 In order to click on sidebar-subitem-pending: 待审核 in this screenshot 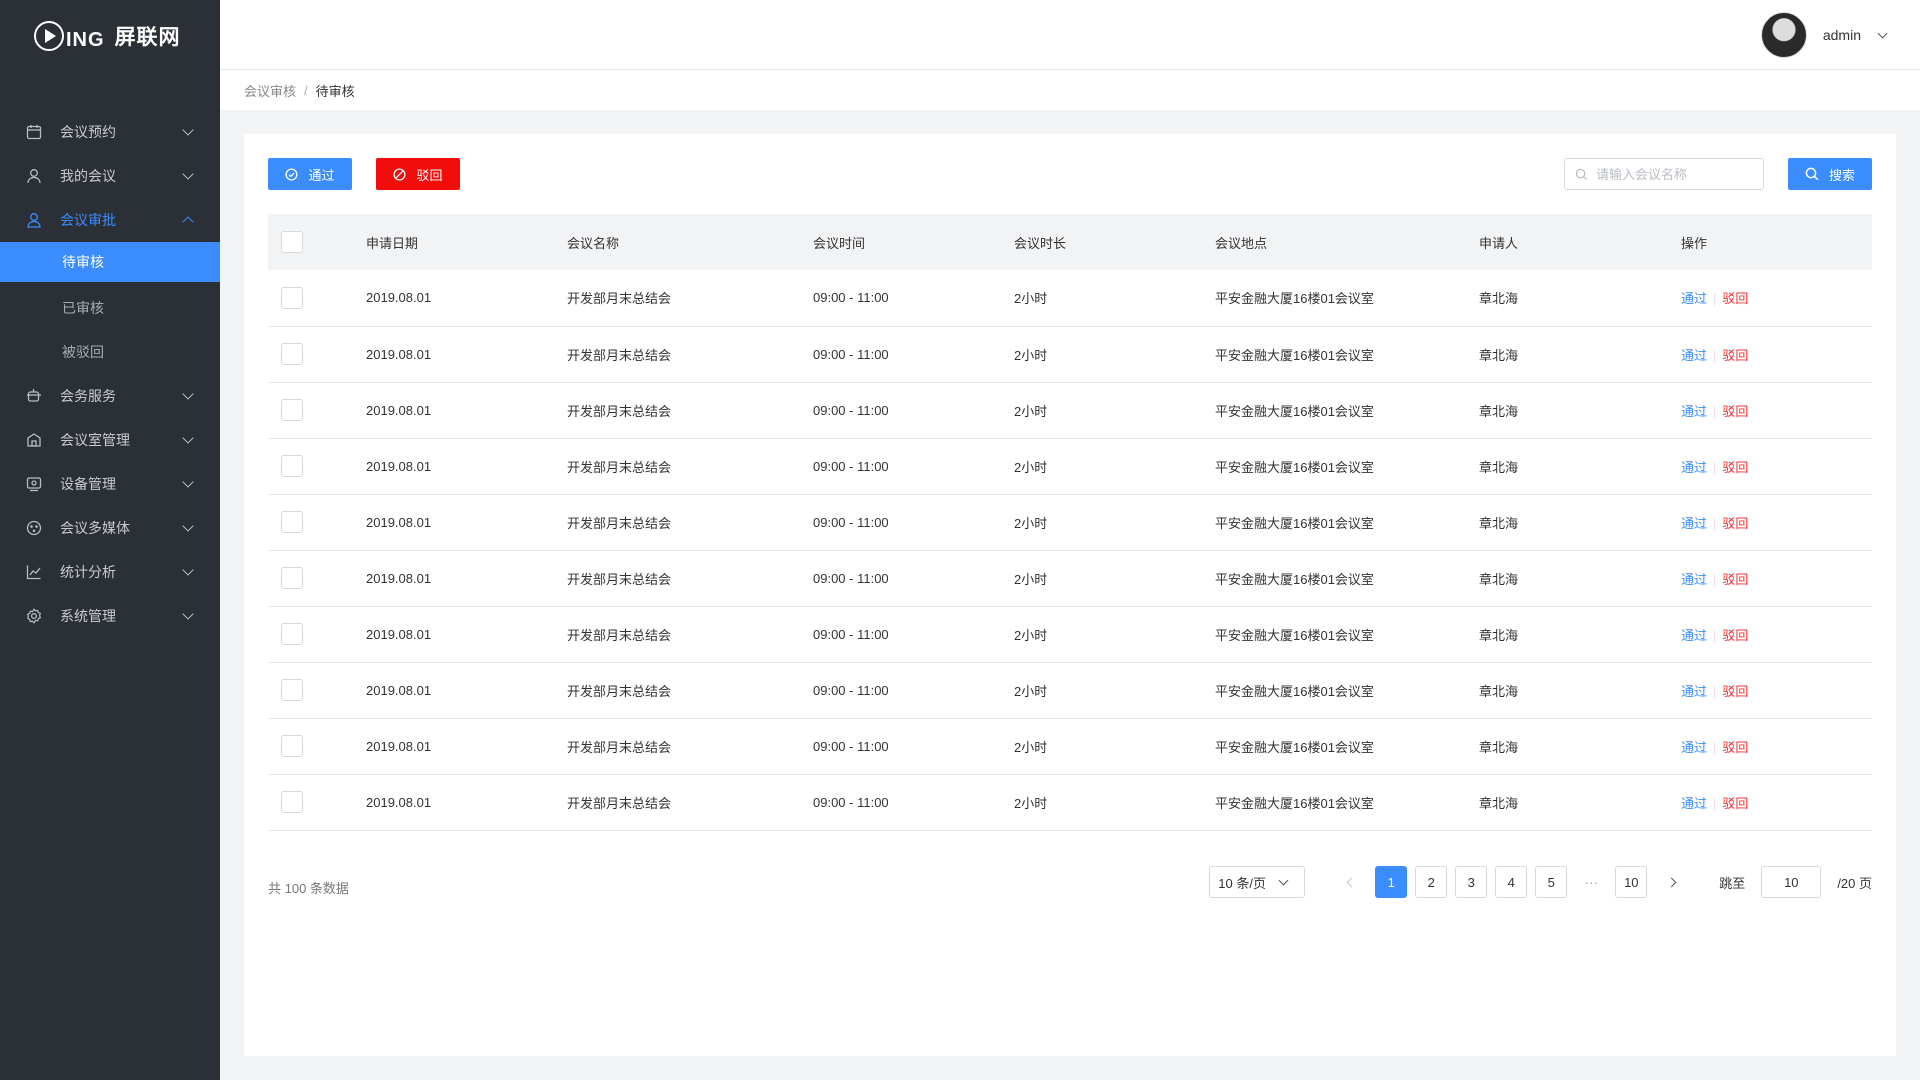, I will do `click(110, 262)`.